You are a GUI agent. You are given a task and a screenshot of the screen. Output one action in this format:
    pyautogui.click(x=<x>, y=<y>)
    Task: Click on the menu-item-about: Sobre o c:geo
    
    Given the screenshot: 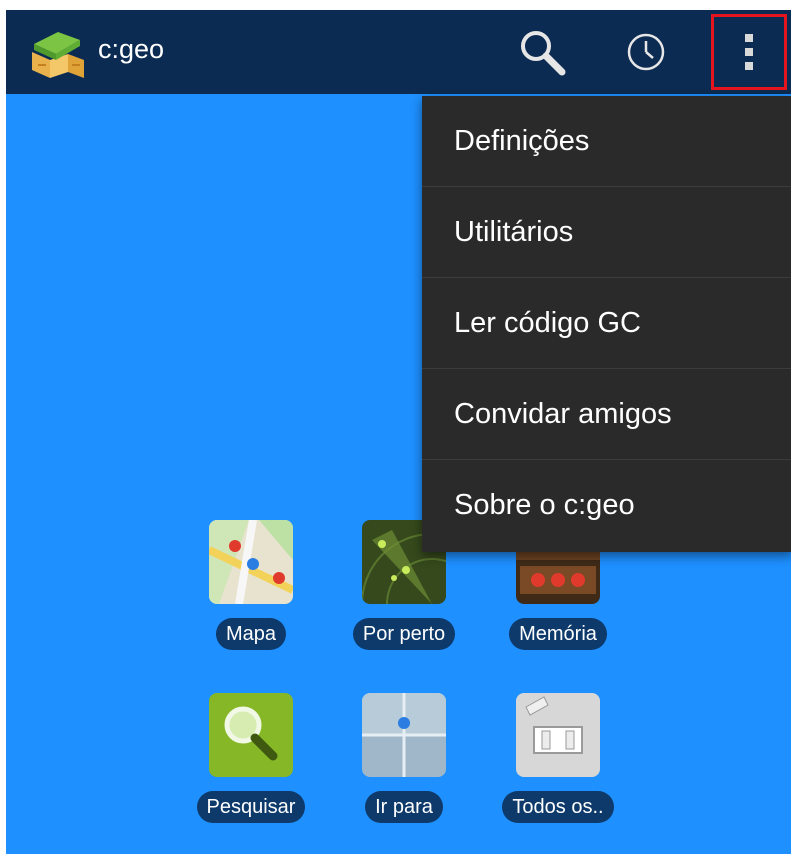 What is the action you would take?
    pyautogui.click(x=606, y=505)
    